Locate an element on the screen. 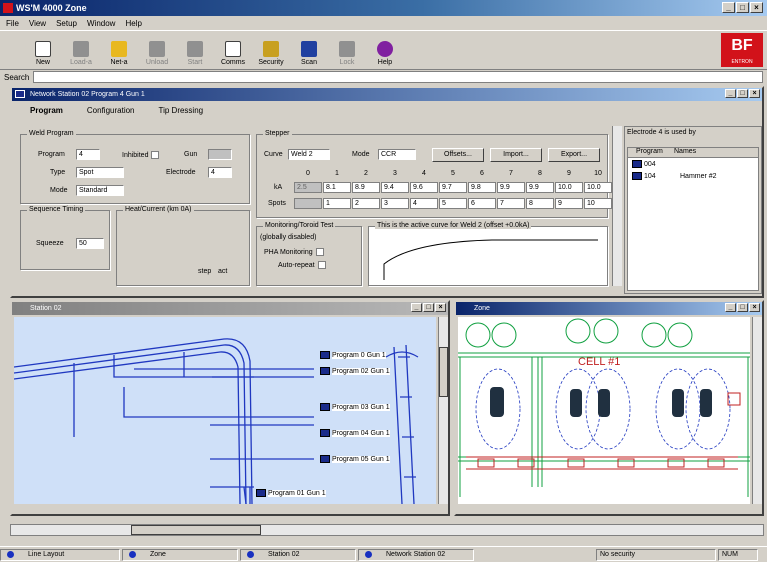  scan-button: Scan is located at coordinates (309, 53).